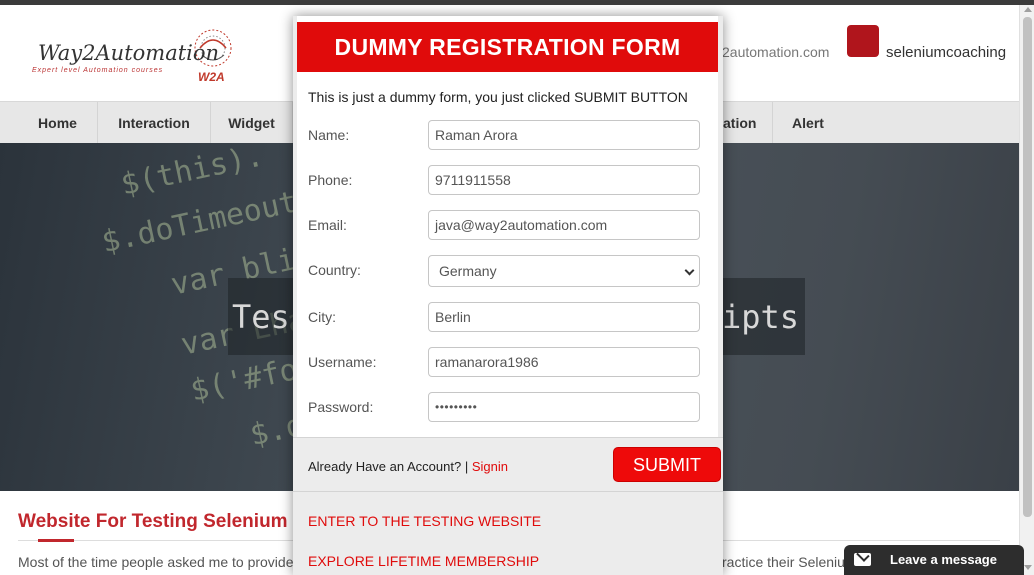 The width and height of the screenshot is (1034, 575). I want to click on username-label: Username:, so click(342, 362).